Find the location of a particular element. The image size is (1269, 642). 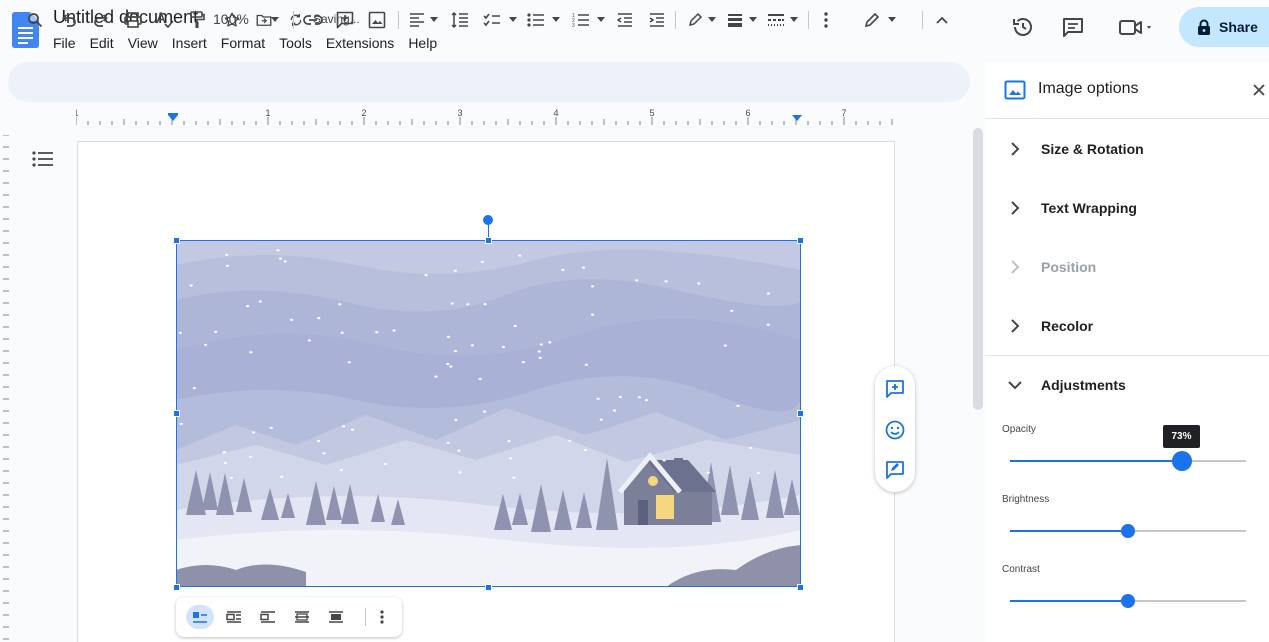

undo-icon is located at coordinates (69, 20).